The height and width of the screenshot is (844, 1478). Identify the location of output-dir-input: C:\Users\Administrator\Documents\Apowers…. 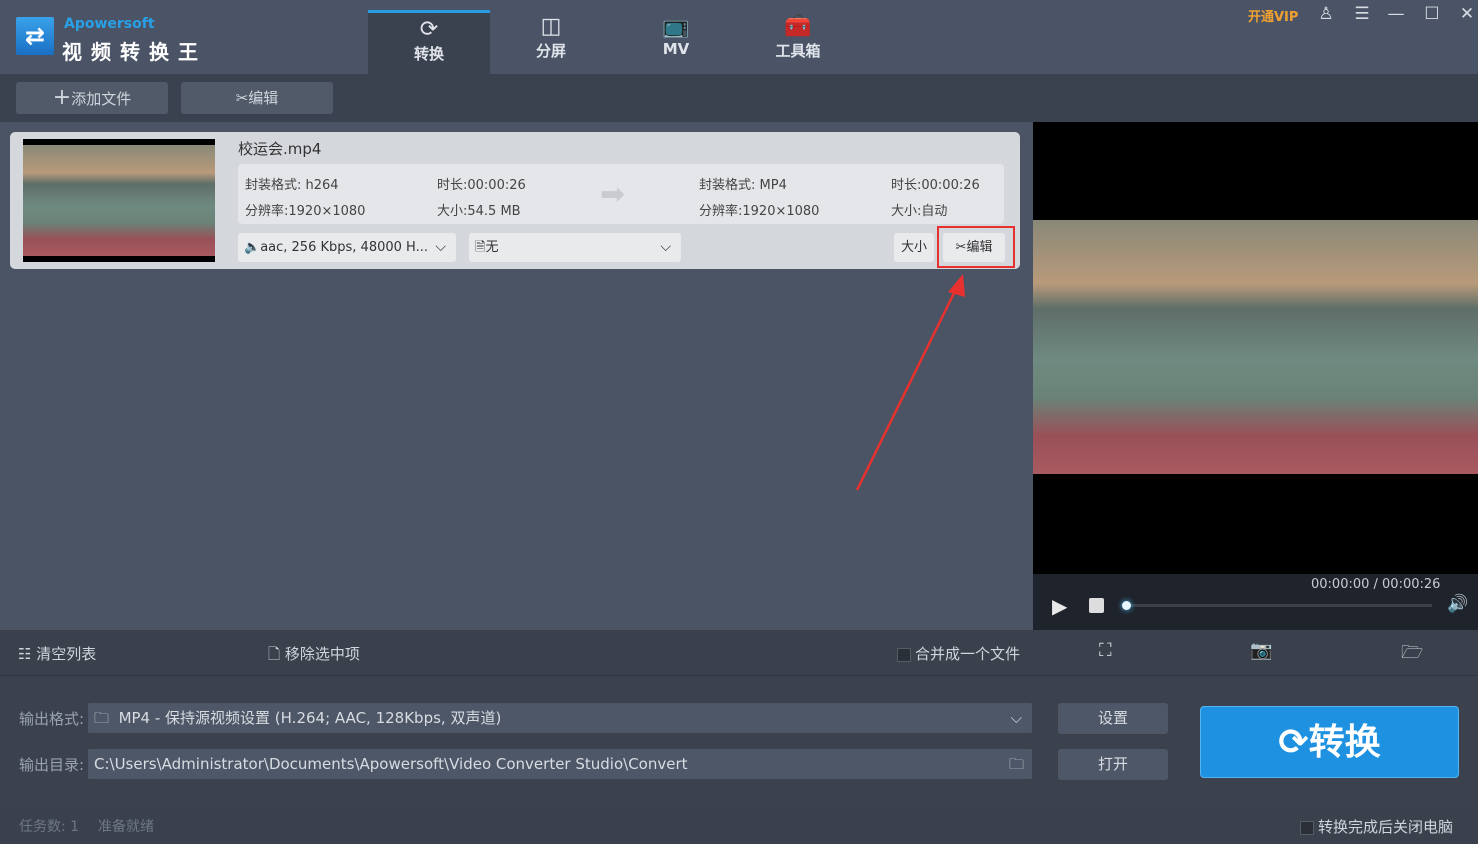
(560, 764).